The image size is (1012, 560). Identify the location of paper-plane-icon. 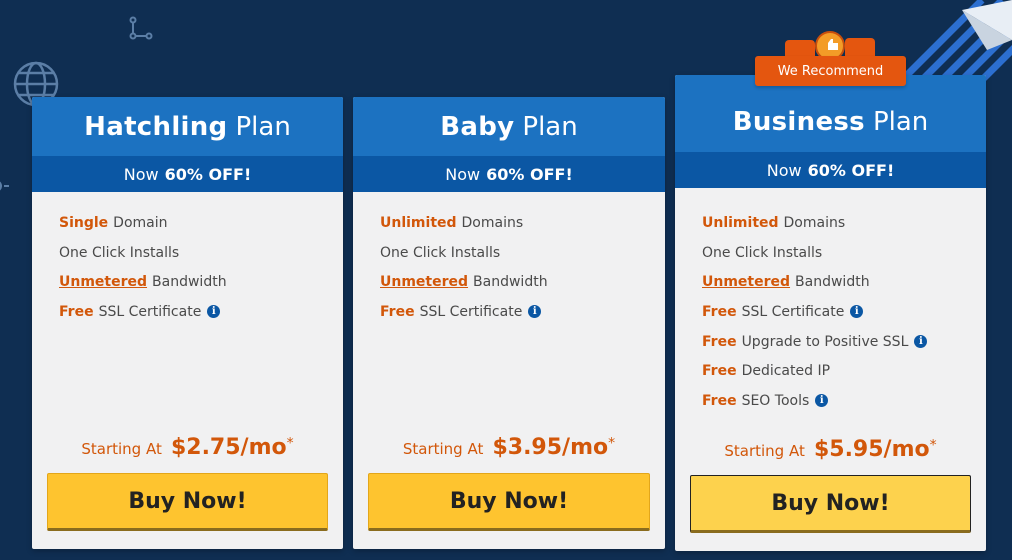
(987, 25).